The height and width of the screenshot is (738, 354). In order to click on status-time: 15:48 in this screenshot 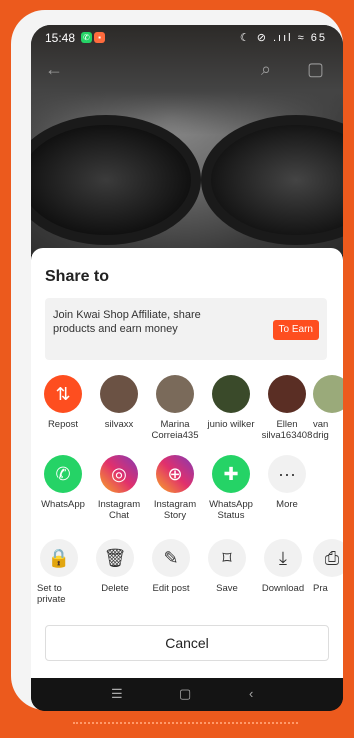, I will do `click(60, 38)`.